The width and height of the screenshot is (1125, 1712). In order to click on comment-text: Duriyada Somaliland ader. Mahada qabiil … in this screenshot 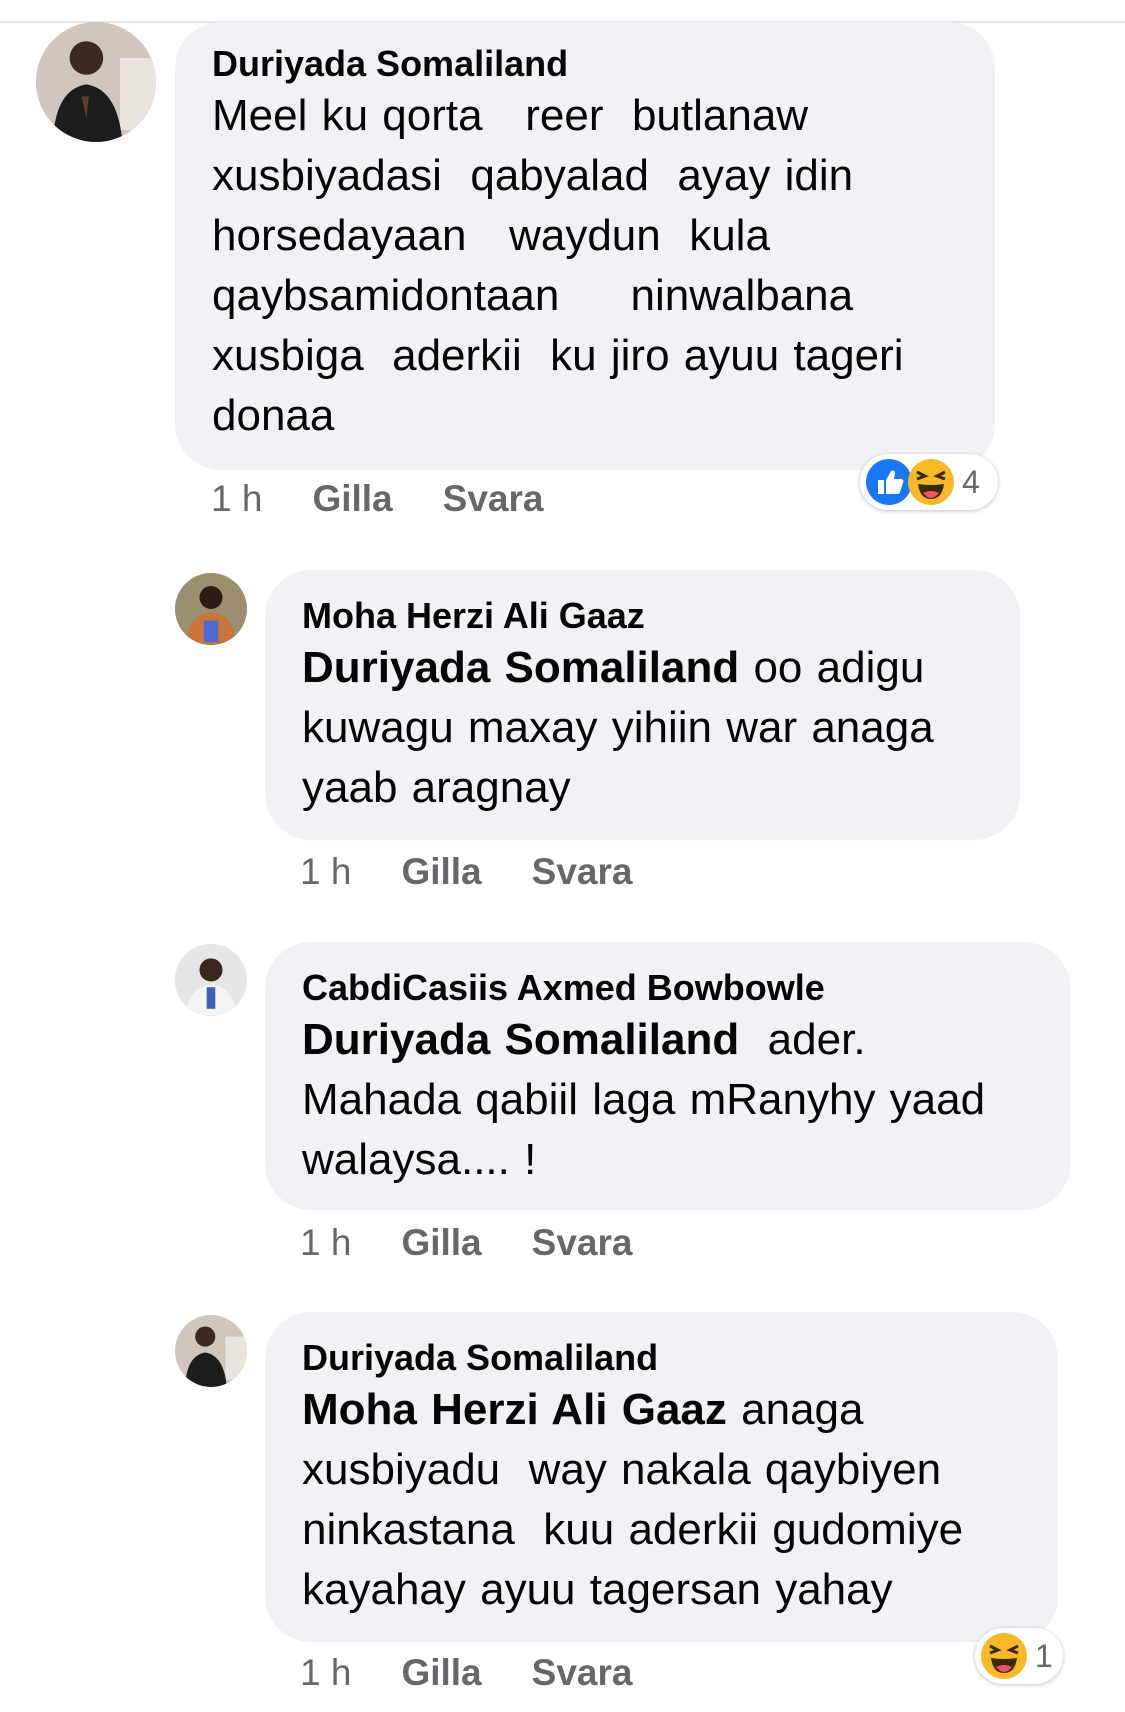, I will do `click(668, 1100)`.